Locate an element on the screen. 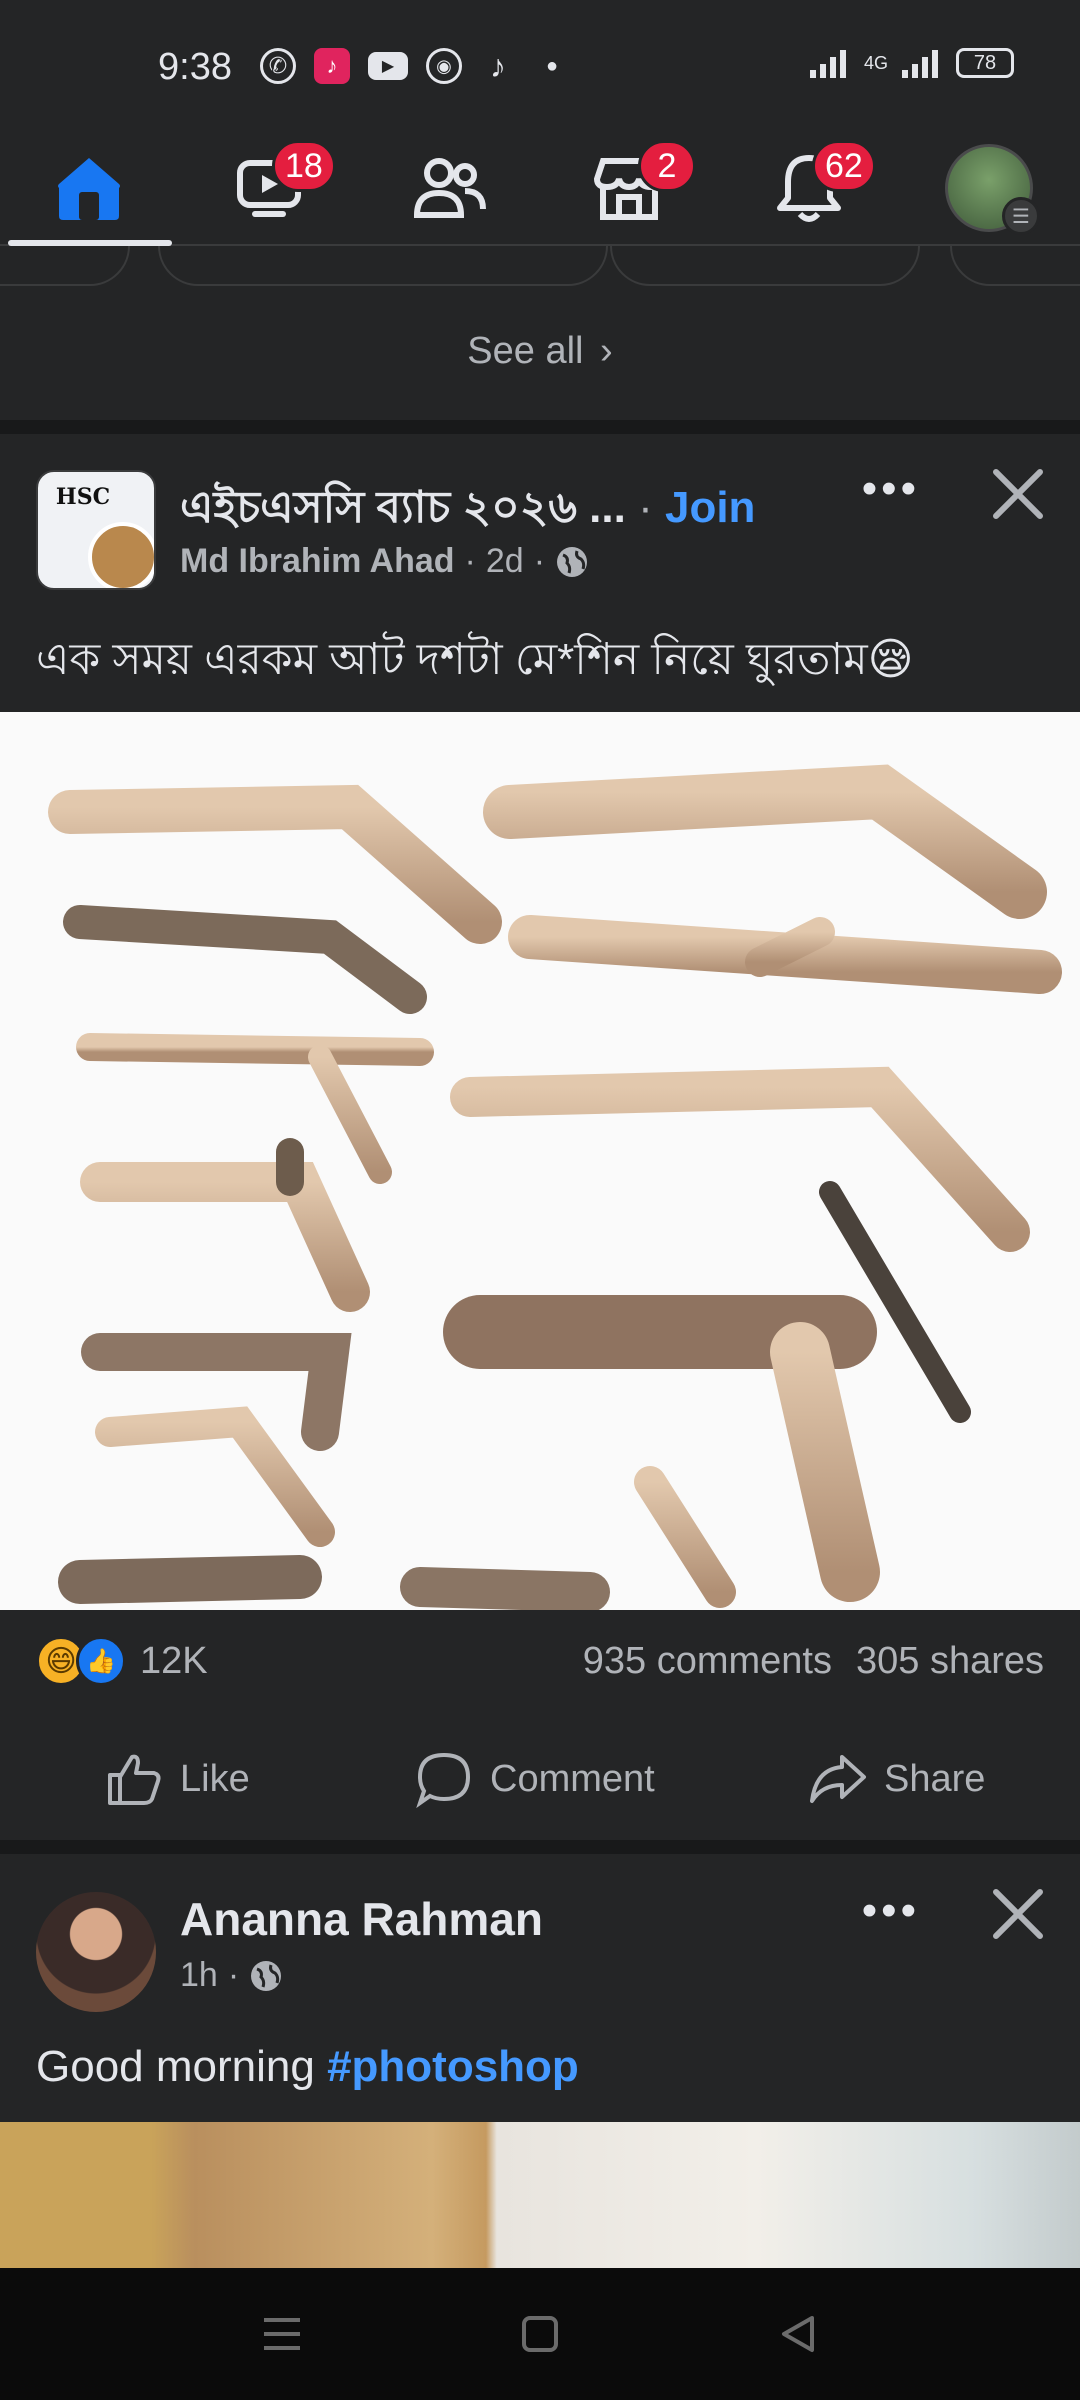  stories-strip is located at coordinates (540, 271).